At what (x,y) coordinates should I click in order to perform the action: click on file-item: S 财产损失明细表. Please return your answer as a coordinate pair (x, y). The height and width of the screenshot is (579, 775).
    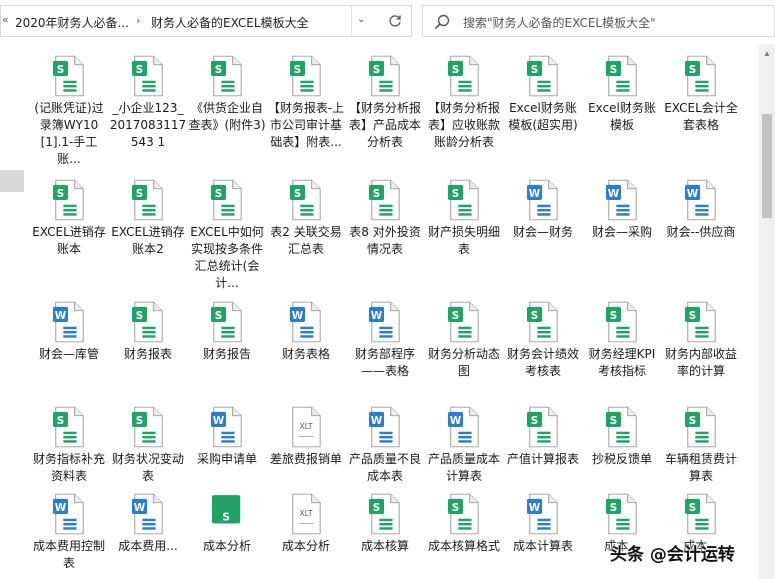
    Looking at the image, I should click on (464, 233).